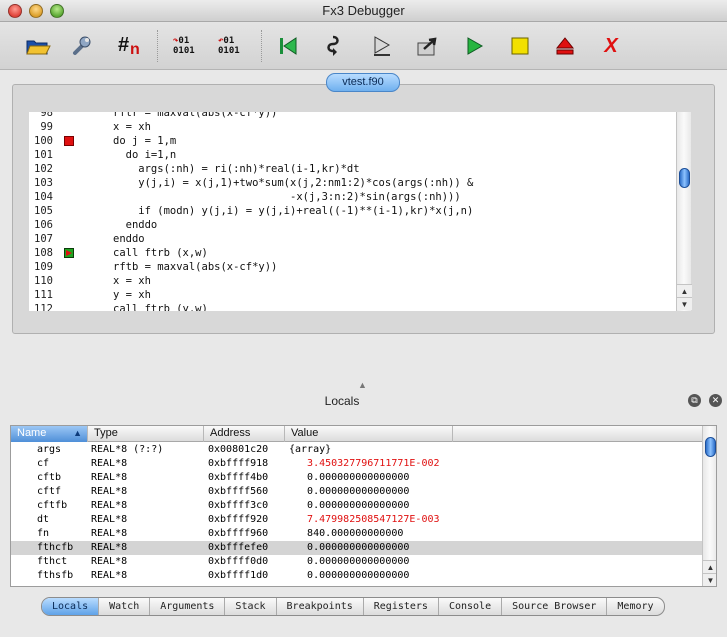  I want to click on table-row: fthcfb REAL*8 0xbfffefe0 0.000000000000000, so click(356, 548).